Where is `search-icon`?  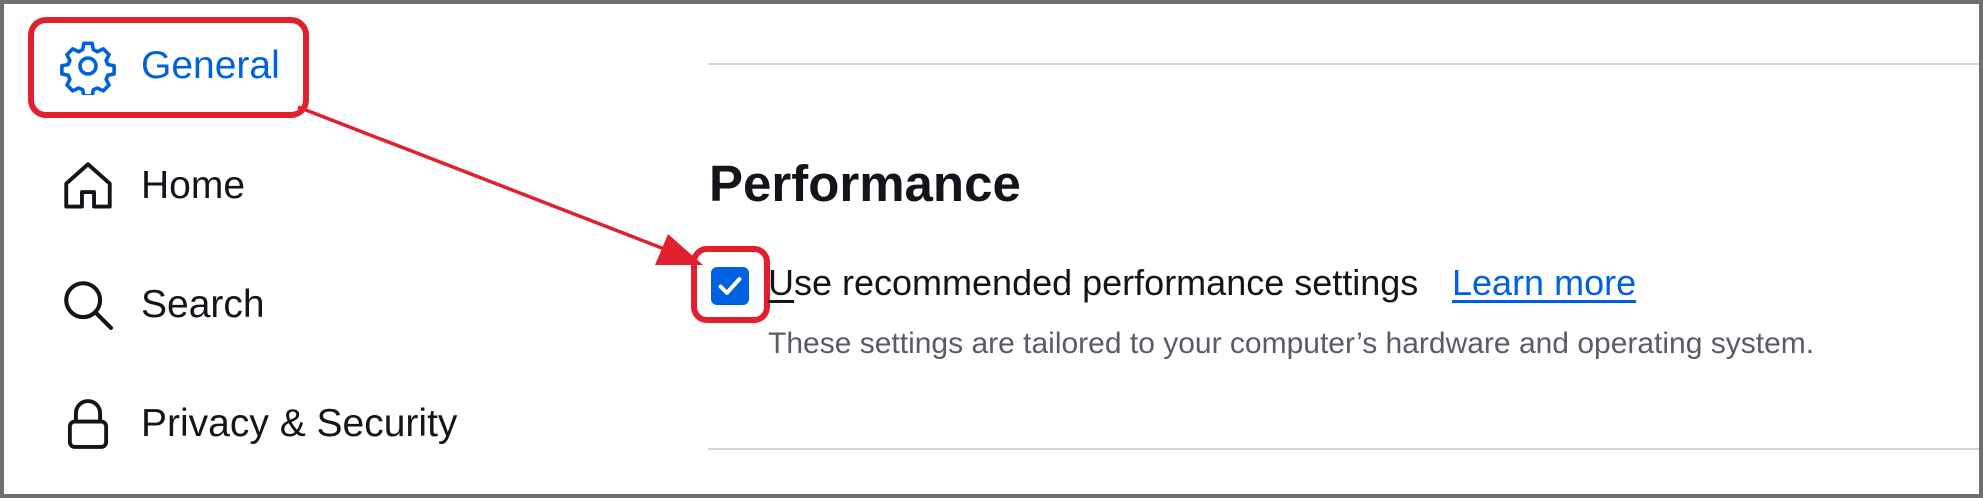
search-icon is located at coordinates (88, 305).